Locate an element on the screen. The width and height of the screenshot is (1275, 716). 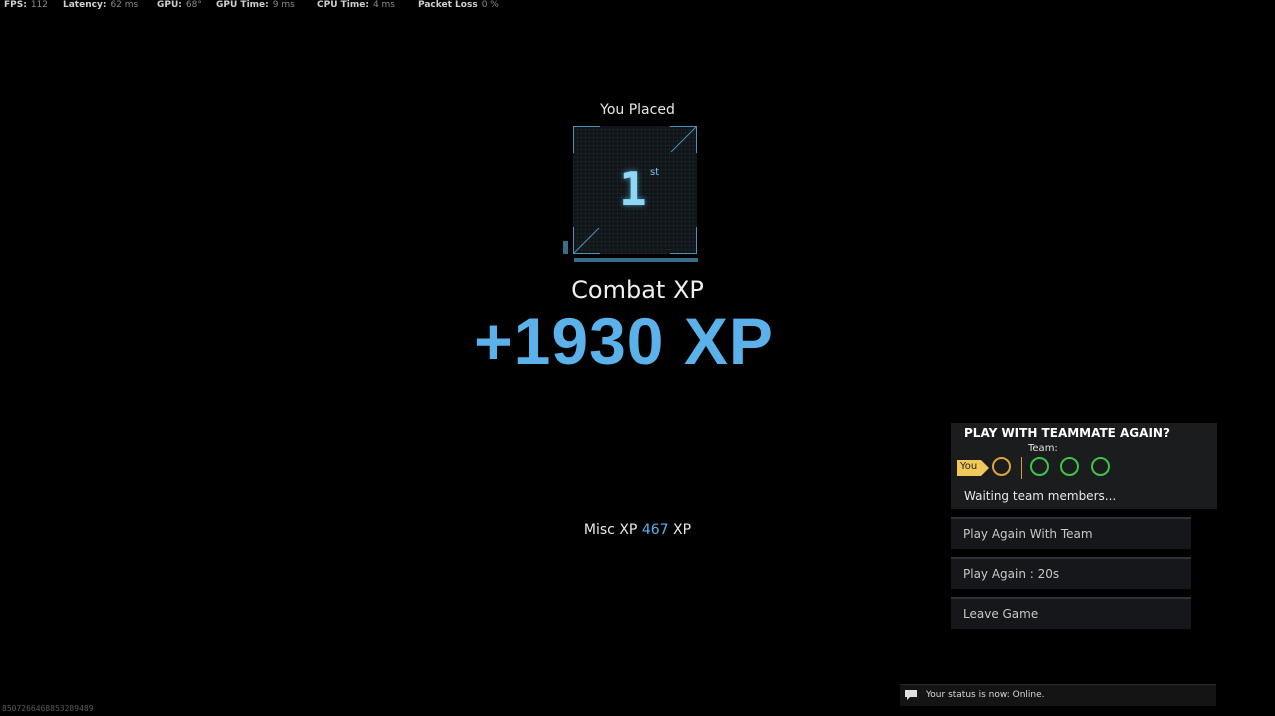
you-tag: You is located at coordinates (973, 468).